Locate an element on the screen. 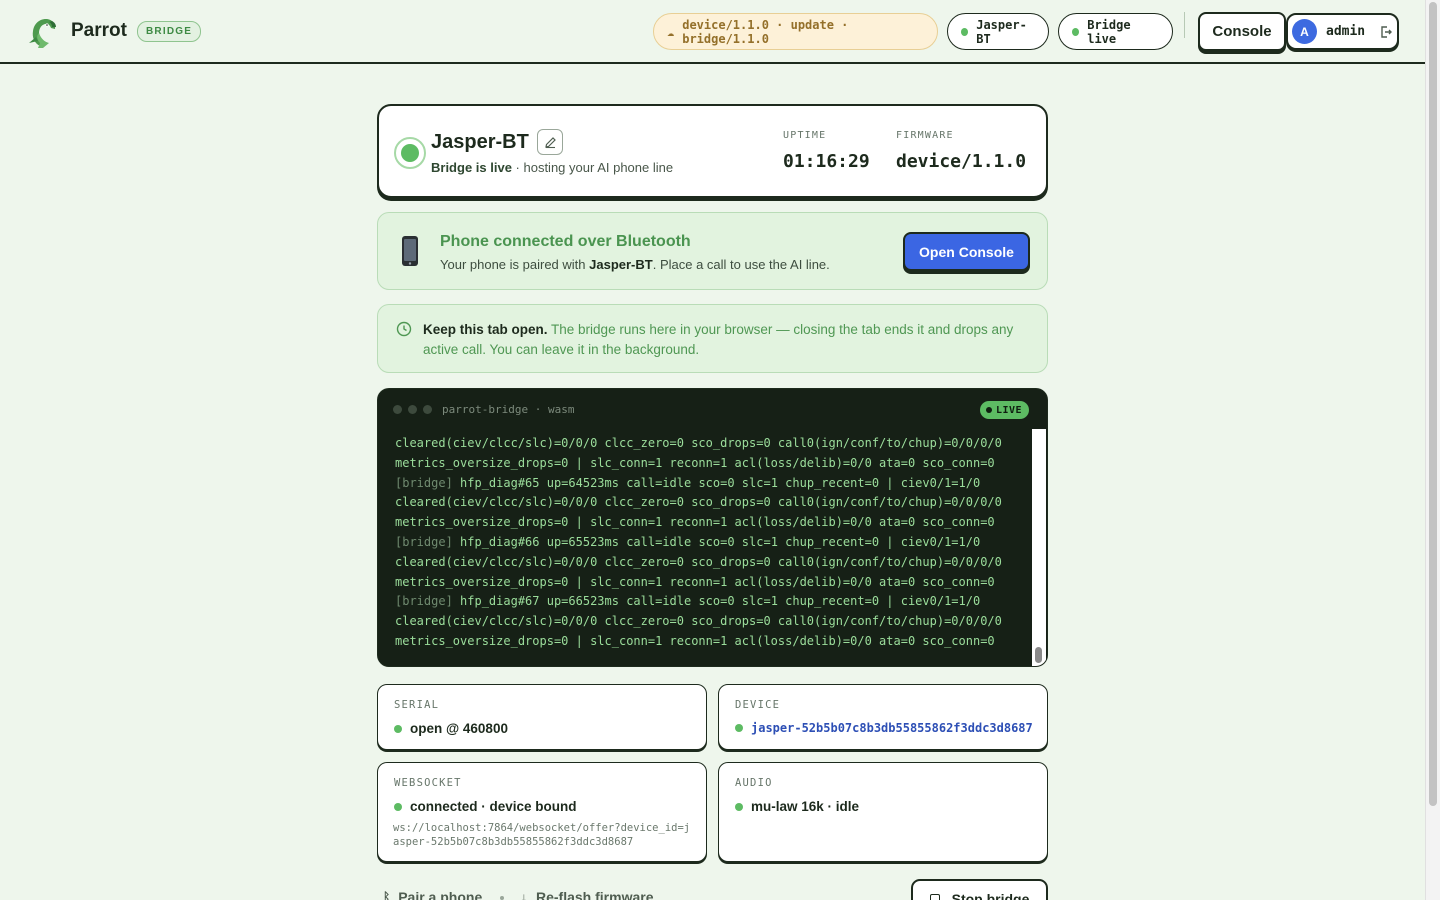 This screenshot has height=900, width=1440. update-available-pill: ☁ device/1.1.0 · update · bridge/1.1.0 is located at coordinates (795, 31).